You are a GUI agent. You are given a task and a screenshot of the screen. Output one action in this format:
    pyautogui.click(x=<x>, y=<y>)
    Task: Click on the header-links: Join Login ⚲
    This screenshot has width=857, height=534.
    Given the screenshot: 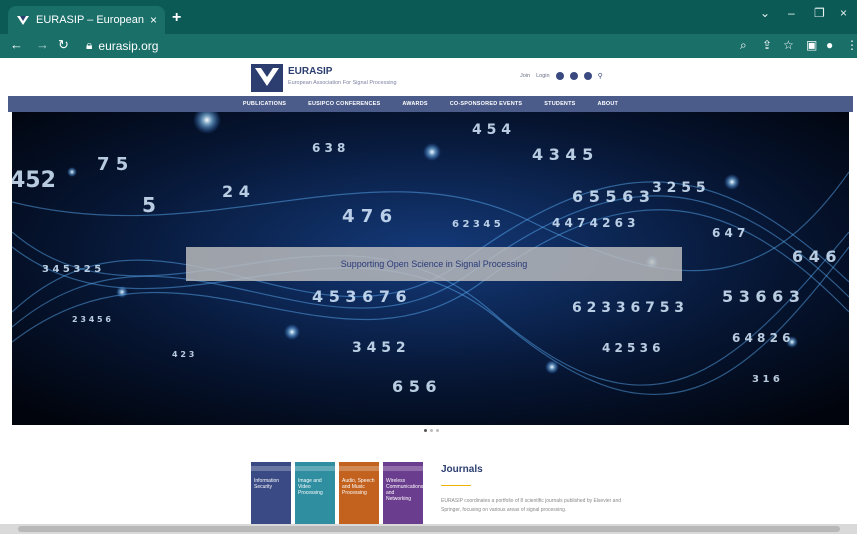 What is the action you would take?
    pyautogui.click(x=561, y=76)
    